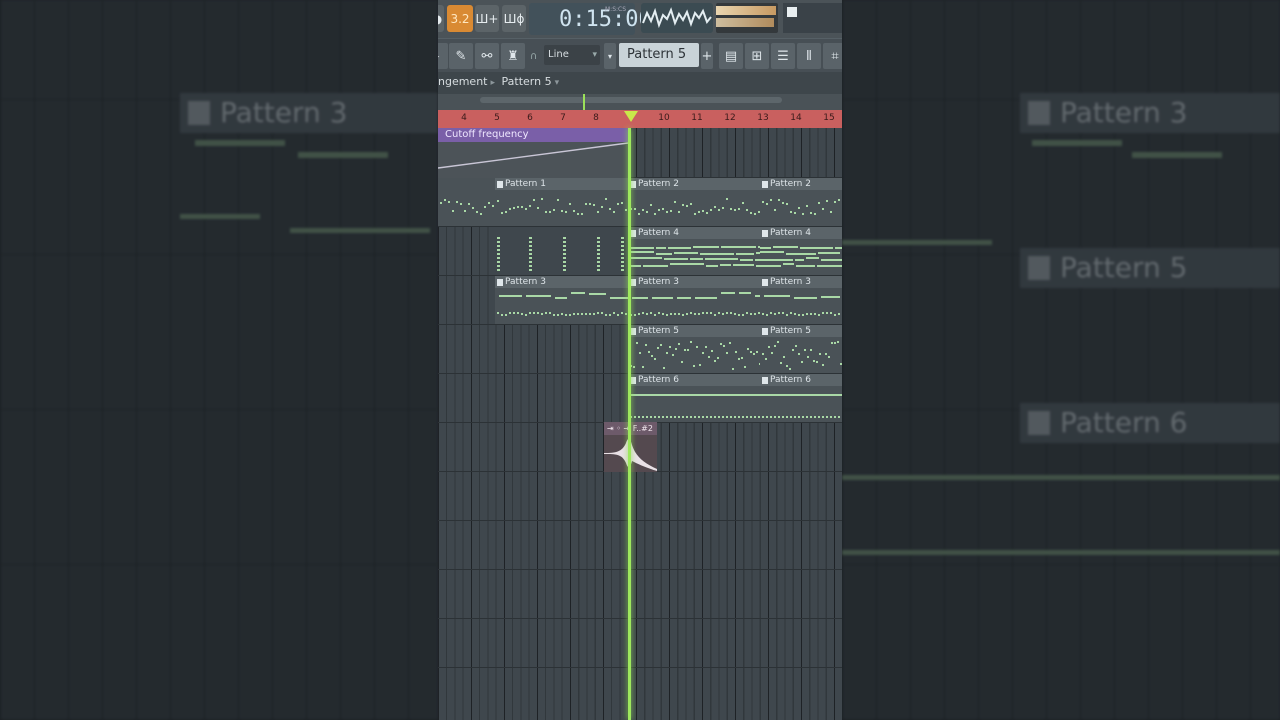  I want to click on scroll-thumb, so click(631, 100).